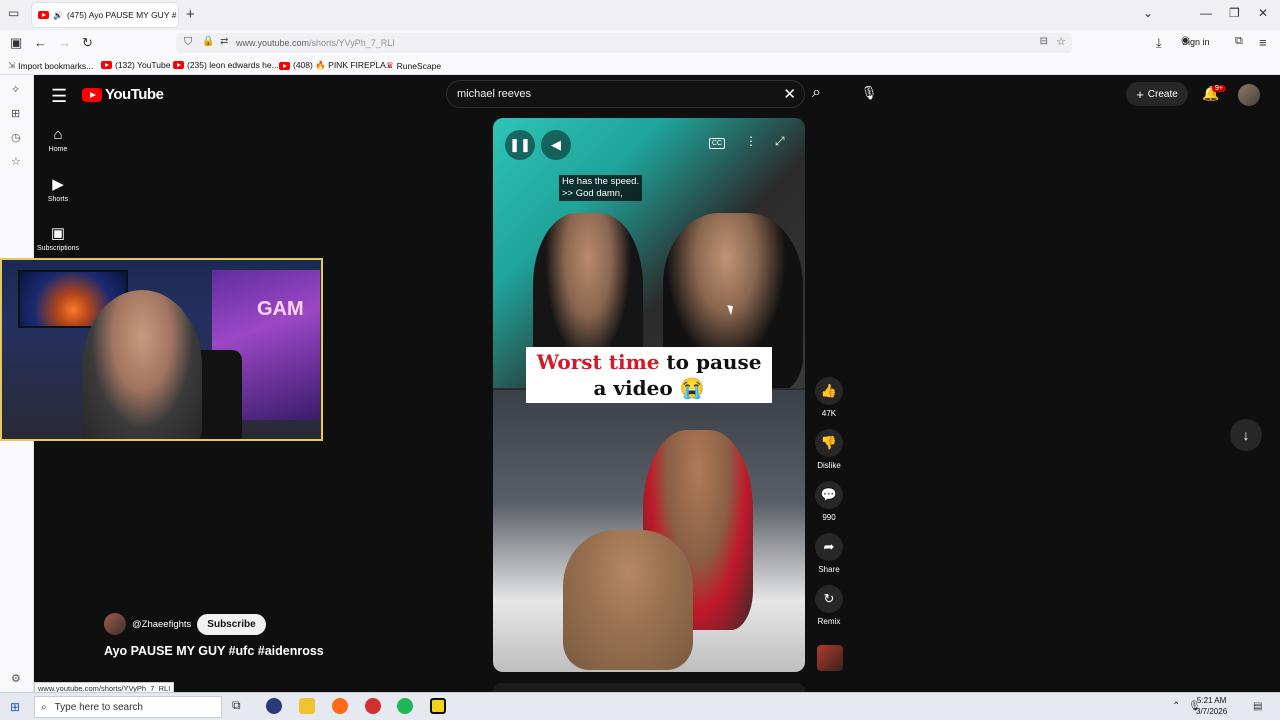  Describe the element at coordinates (161, 624) in the screenshot. I see `channel-name: @Zhaeefights` at that location.